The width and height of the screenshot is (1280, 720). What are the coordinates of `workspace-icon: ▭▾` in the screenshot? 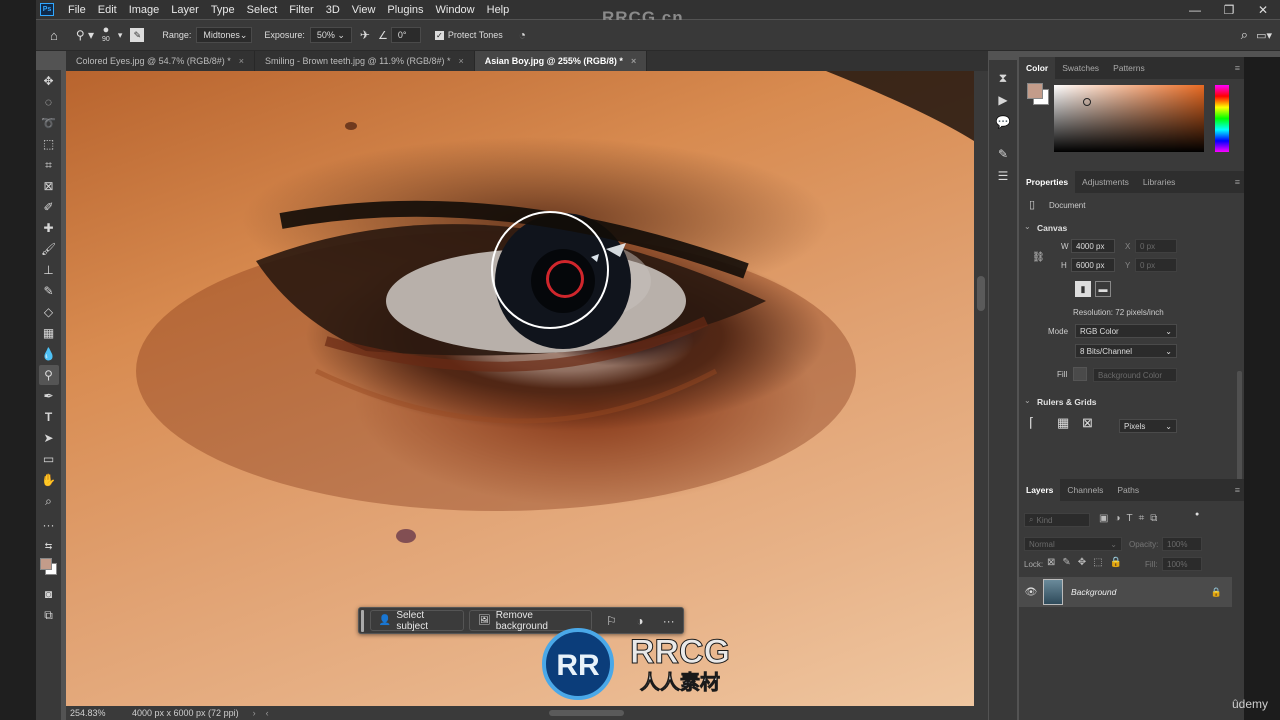 It's located at (1264, 35).